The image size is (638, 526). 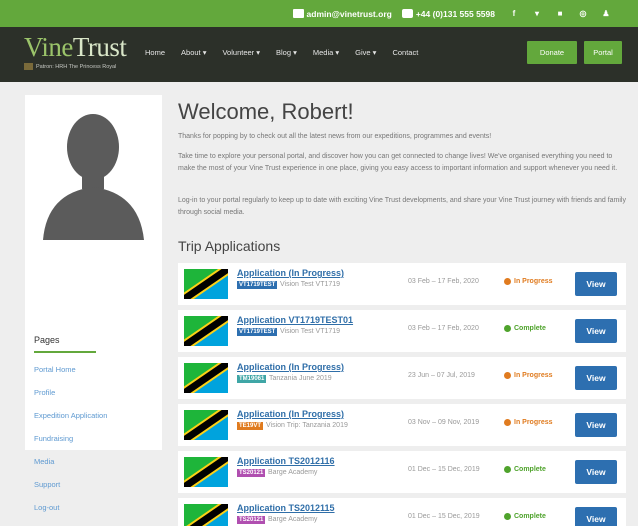 I want to click on trip-name: Vision Trip: Tanzania 2019, so click(x=307, y=425).